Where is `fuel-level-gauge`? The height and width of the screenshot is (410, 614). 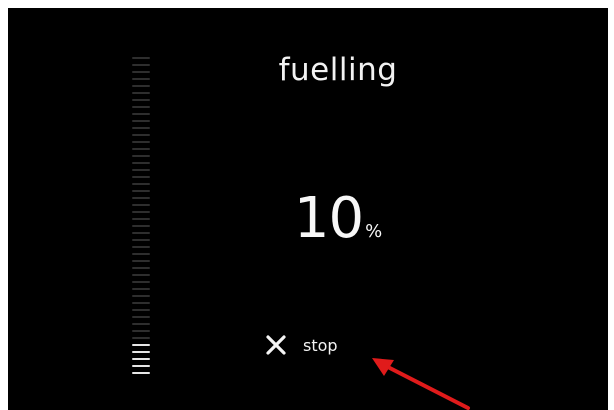 fuel-level-gauge is located at coordinates (142, 218).